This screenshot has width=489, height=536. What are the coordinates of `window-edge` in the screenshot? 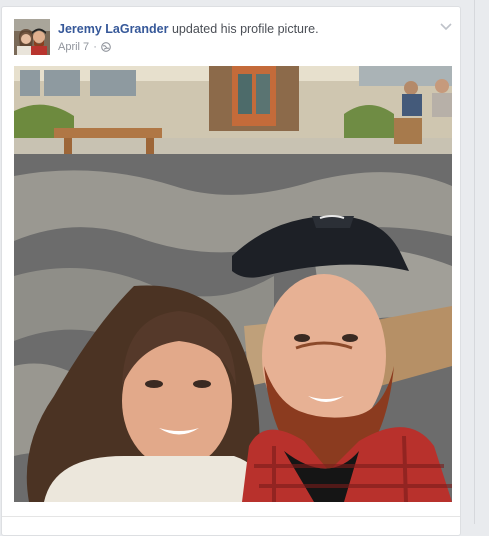 It's located at (474, 262).